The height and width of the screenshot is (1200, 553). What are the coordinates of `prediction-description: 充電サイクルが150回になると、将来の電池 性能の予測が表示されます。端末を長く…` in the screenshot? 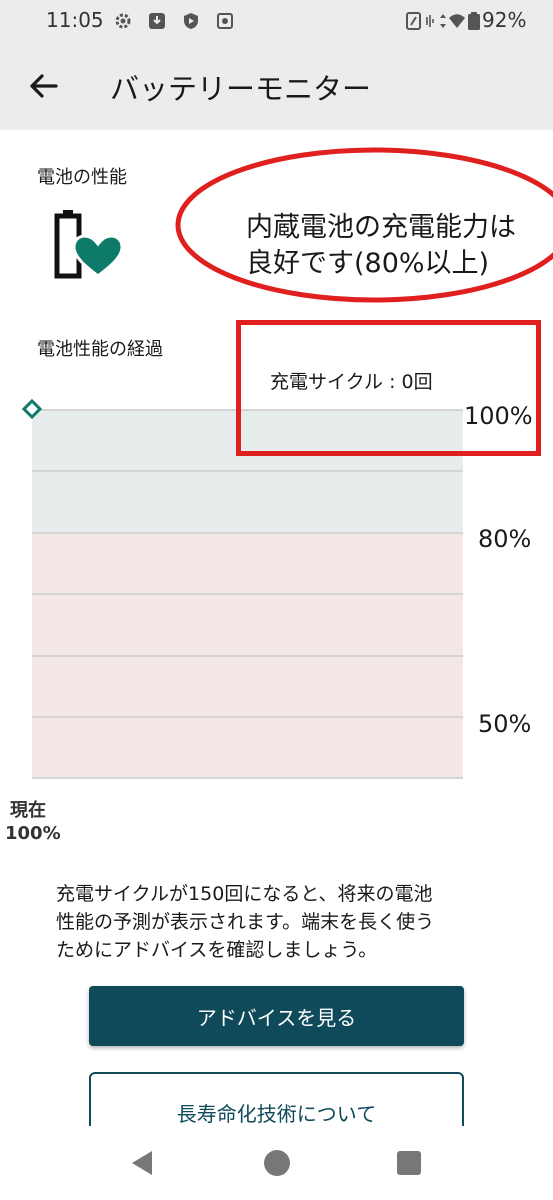 It's located at (281, 922).